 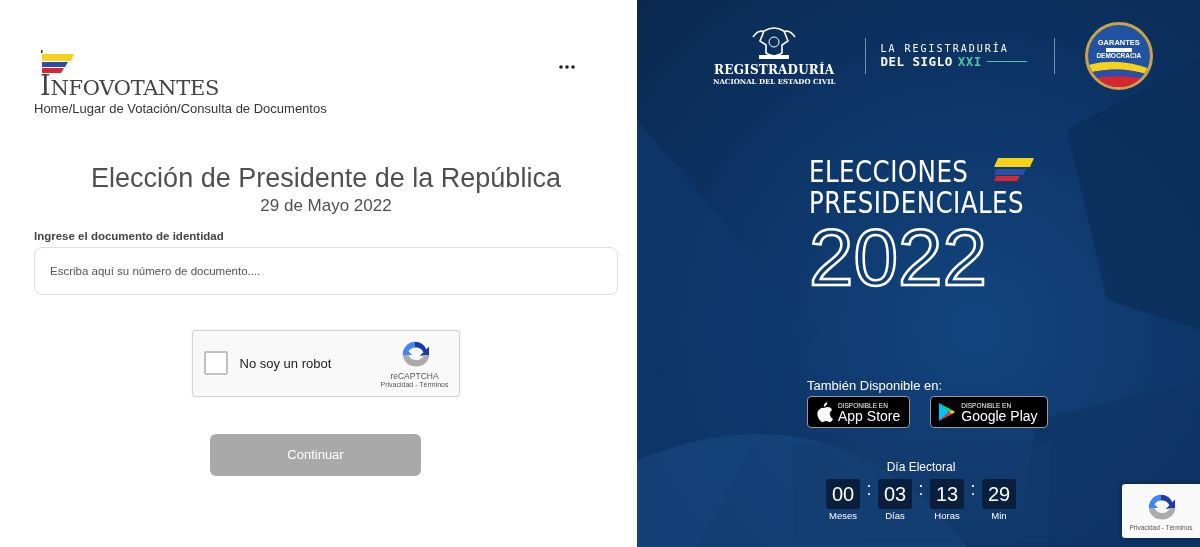 What do you see at coordinates (895, 494) in the screenshot?
I see `countdown-value: 03` at bounding box center [895, 494].